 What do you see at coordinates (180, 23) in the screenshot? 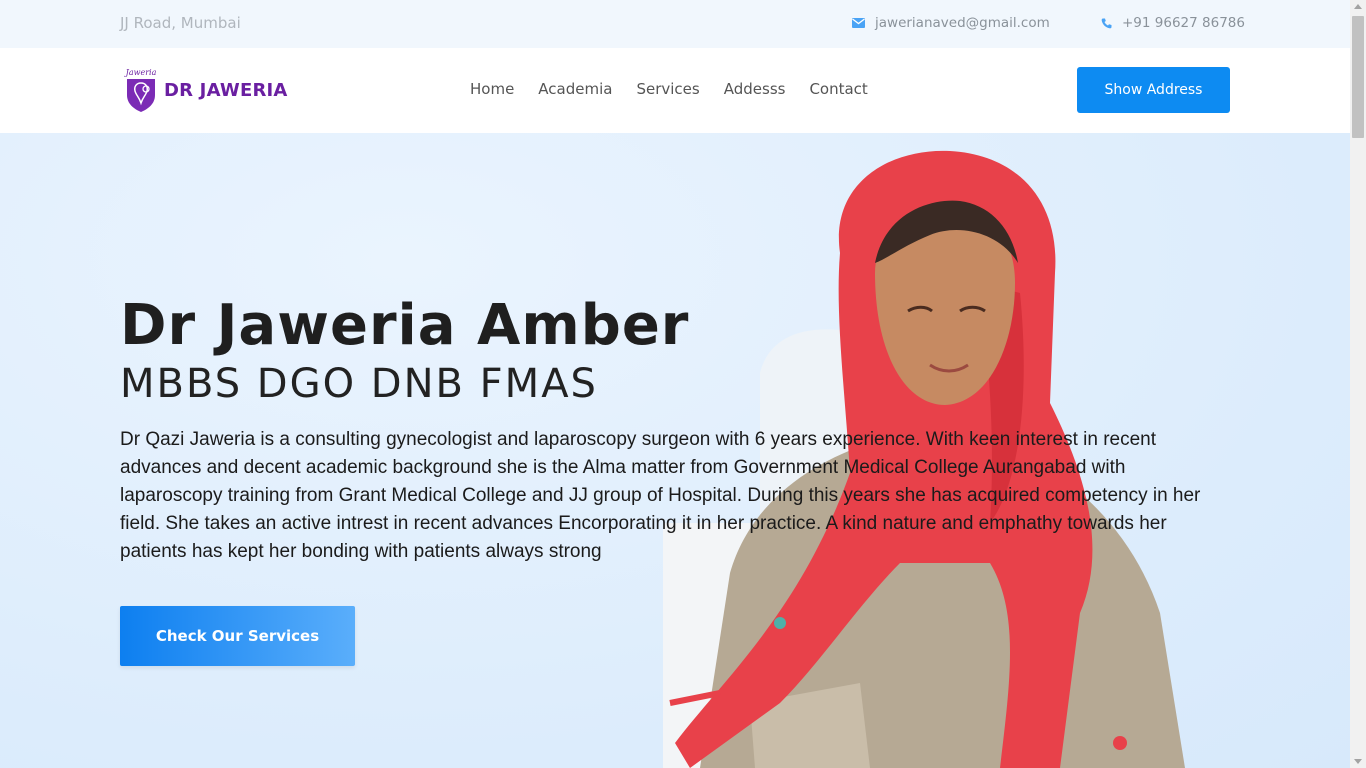
I see `address-text: JJ Road, Mumbai` at bounding box center [180, 23].